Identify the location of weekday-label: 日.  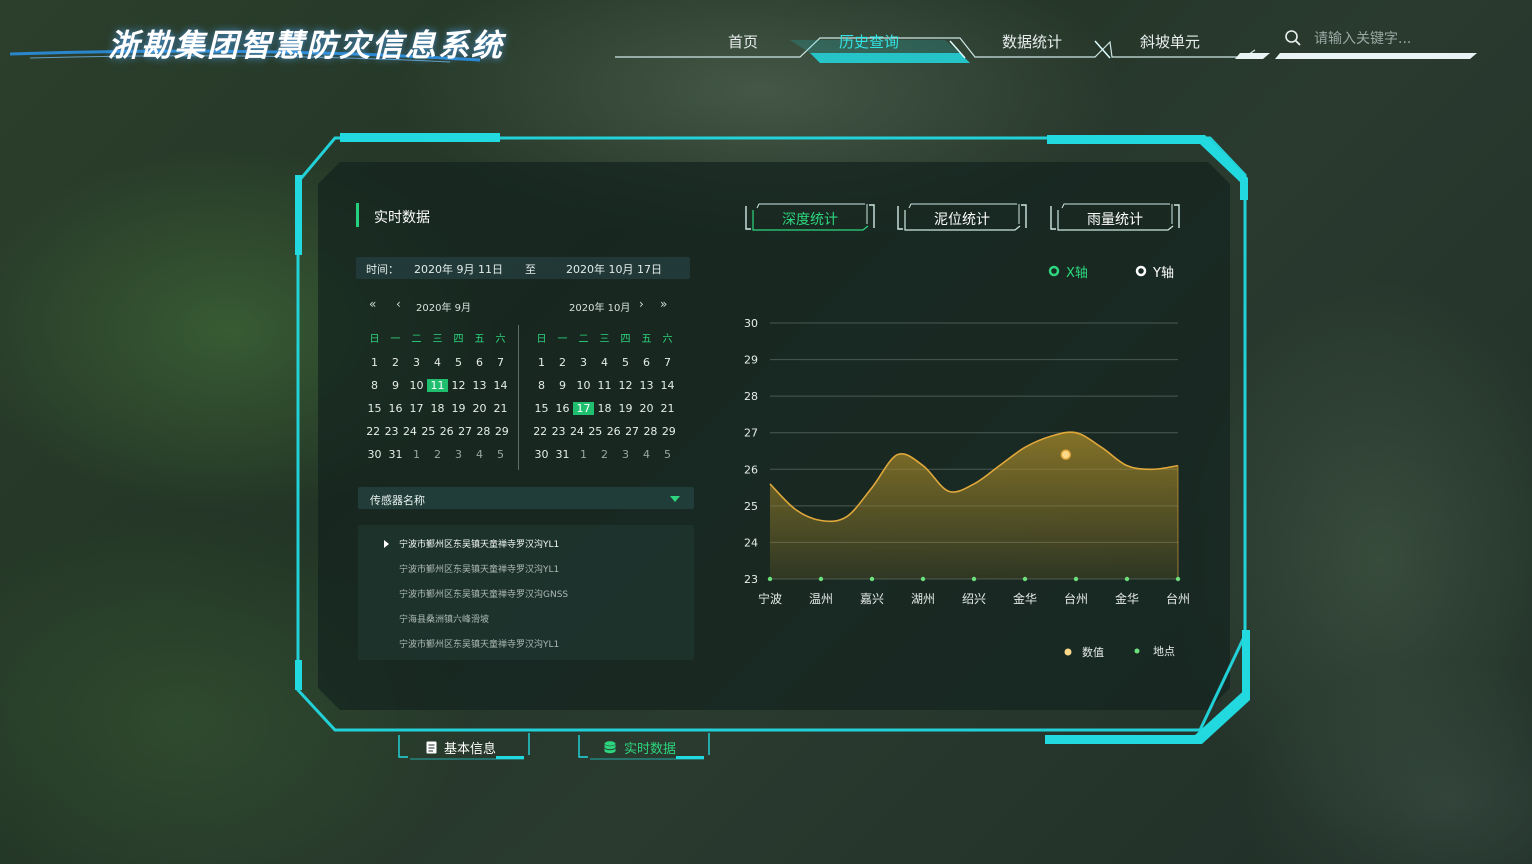
(374, 339).